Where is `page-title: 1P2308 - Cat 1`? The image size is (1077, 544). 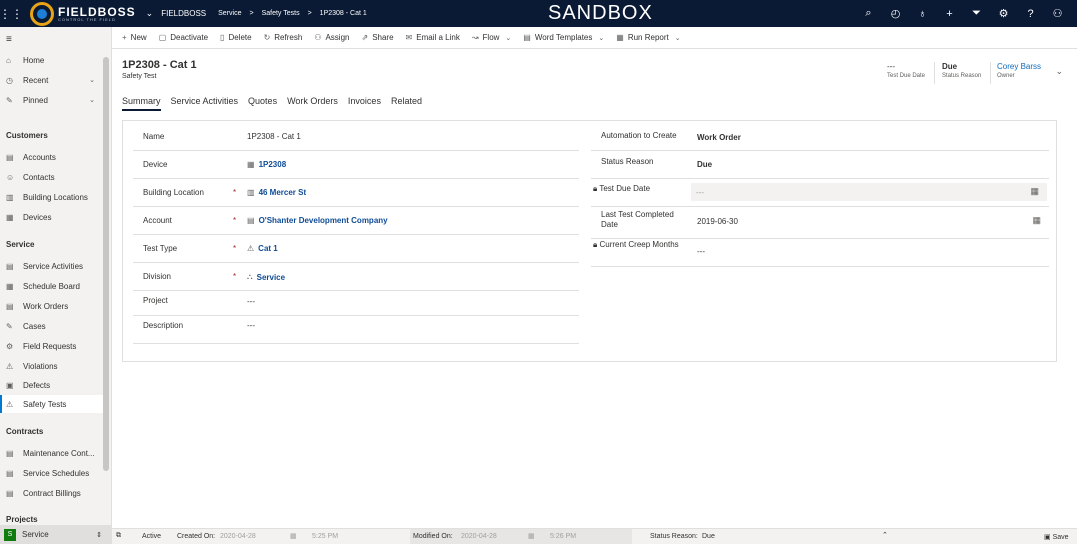
page-title: 1P2308 - Cat 1 is located at coordinates (159, 65).